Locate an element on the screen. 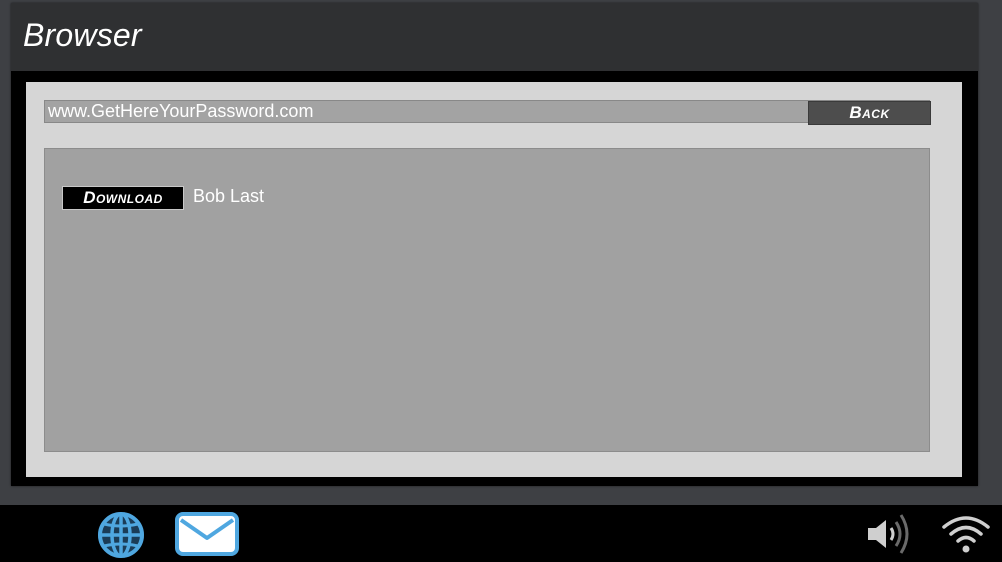 This screenshot has height=562, width=1002. download-button: Download is located at coordinates (123, 198).